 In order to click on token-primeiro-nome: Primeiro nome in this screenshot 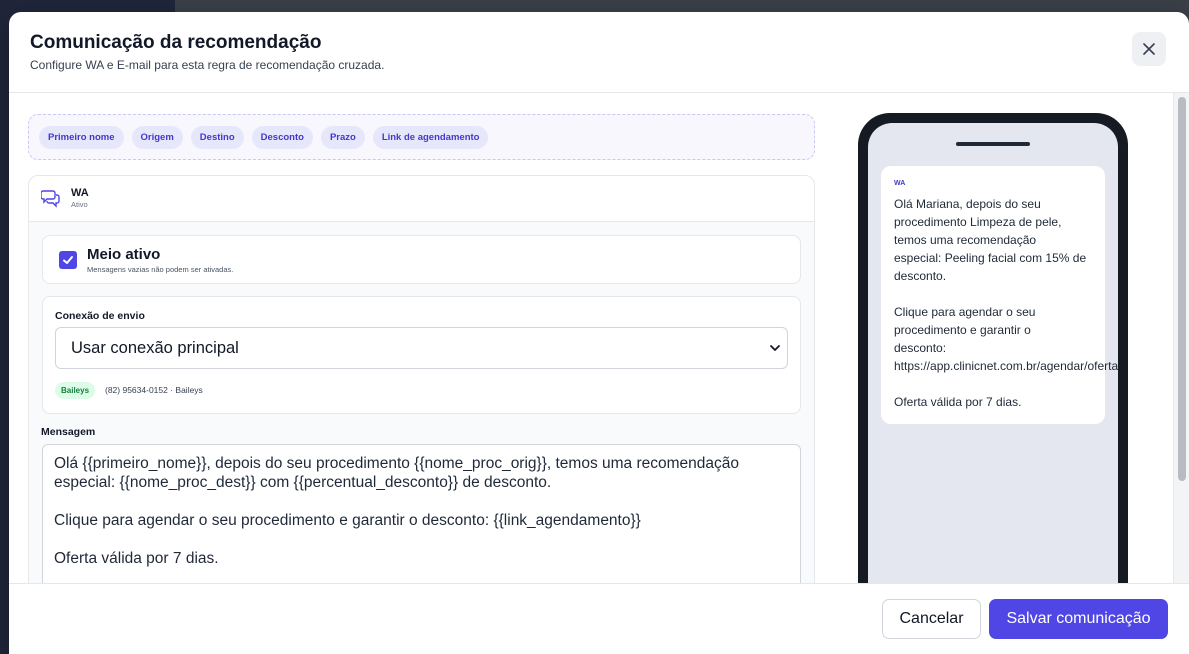, I will do `click(81, 137)`.